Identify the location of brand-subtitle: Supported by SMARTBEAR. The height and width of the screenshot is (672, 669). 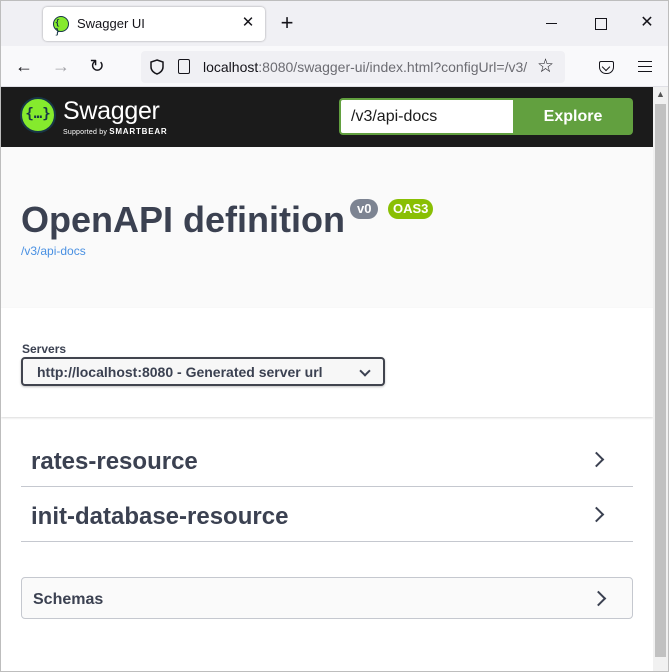
(115, 131).